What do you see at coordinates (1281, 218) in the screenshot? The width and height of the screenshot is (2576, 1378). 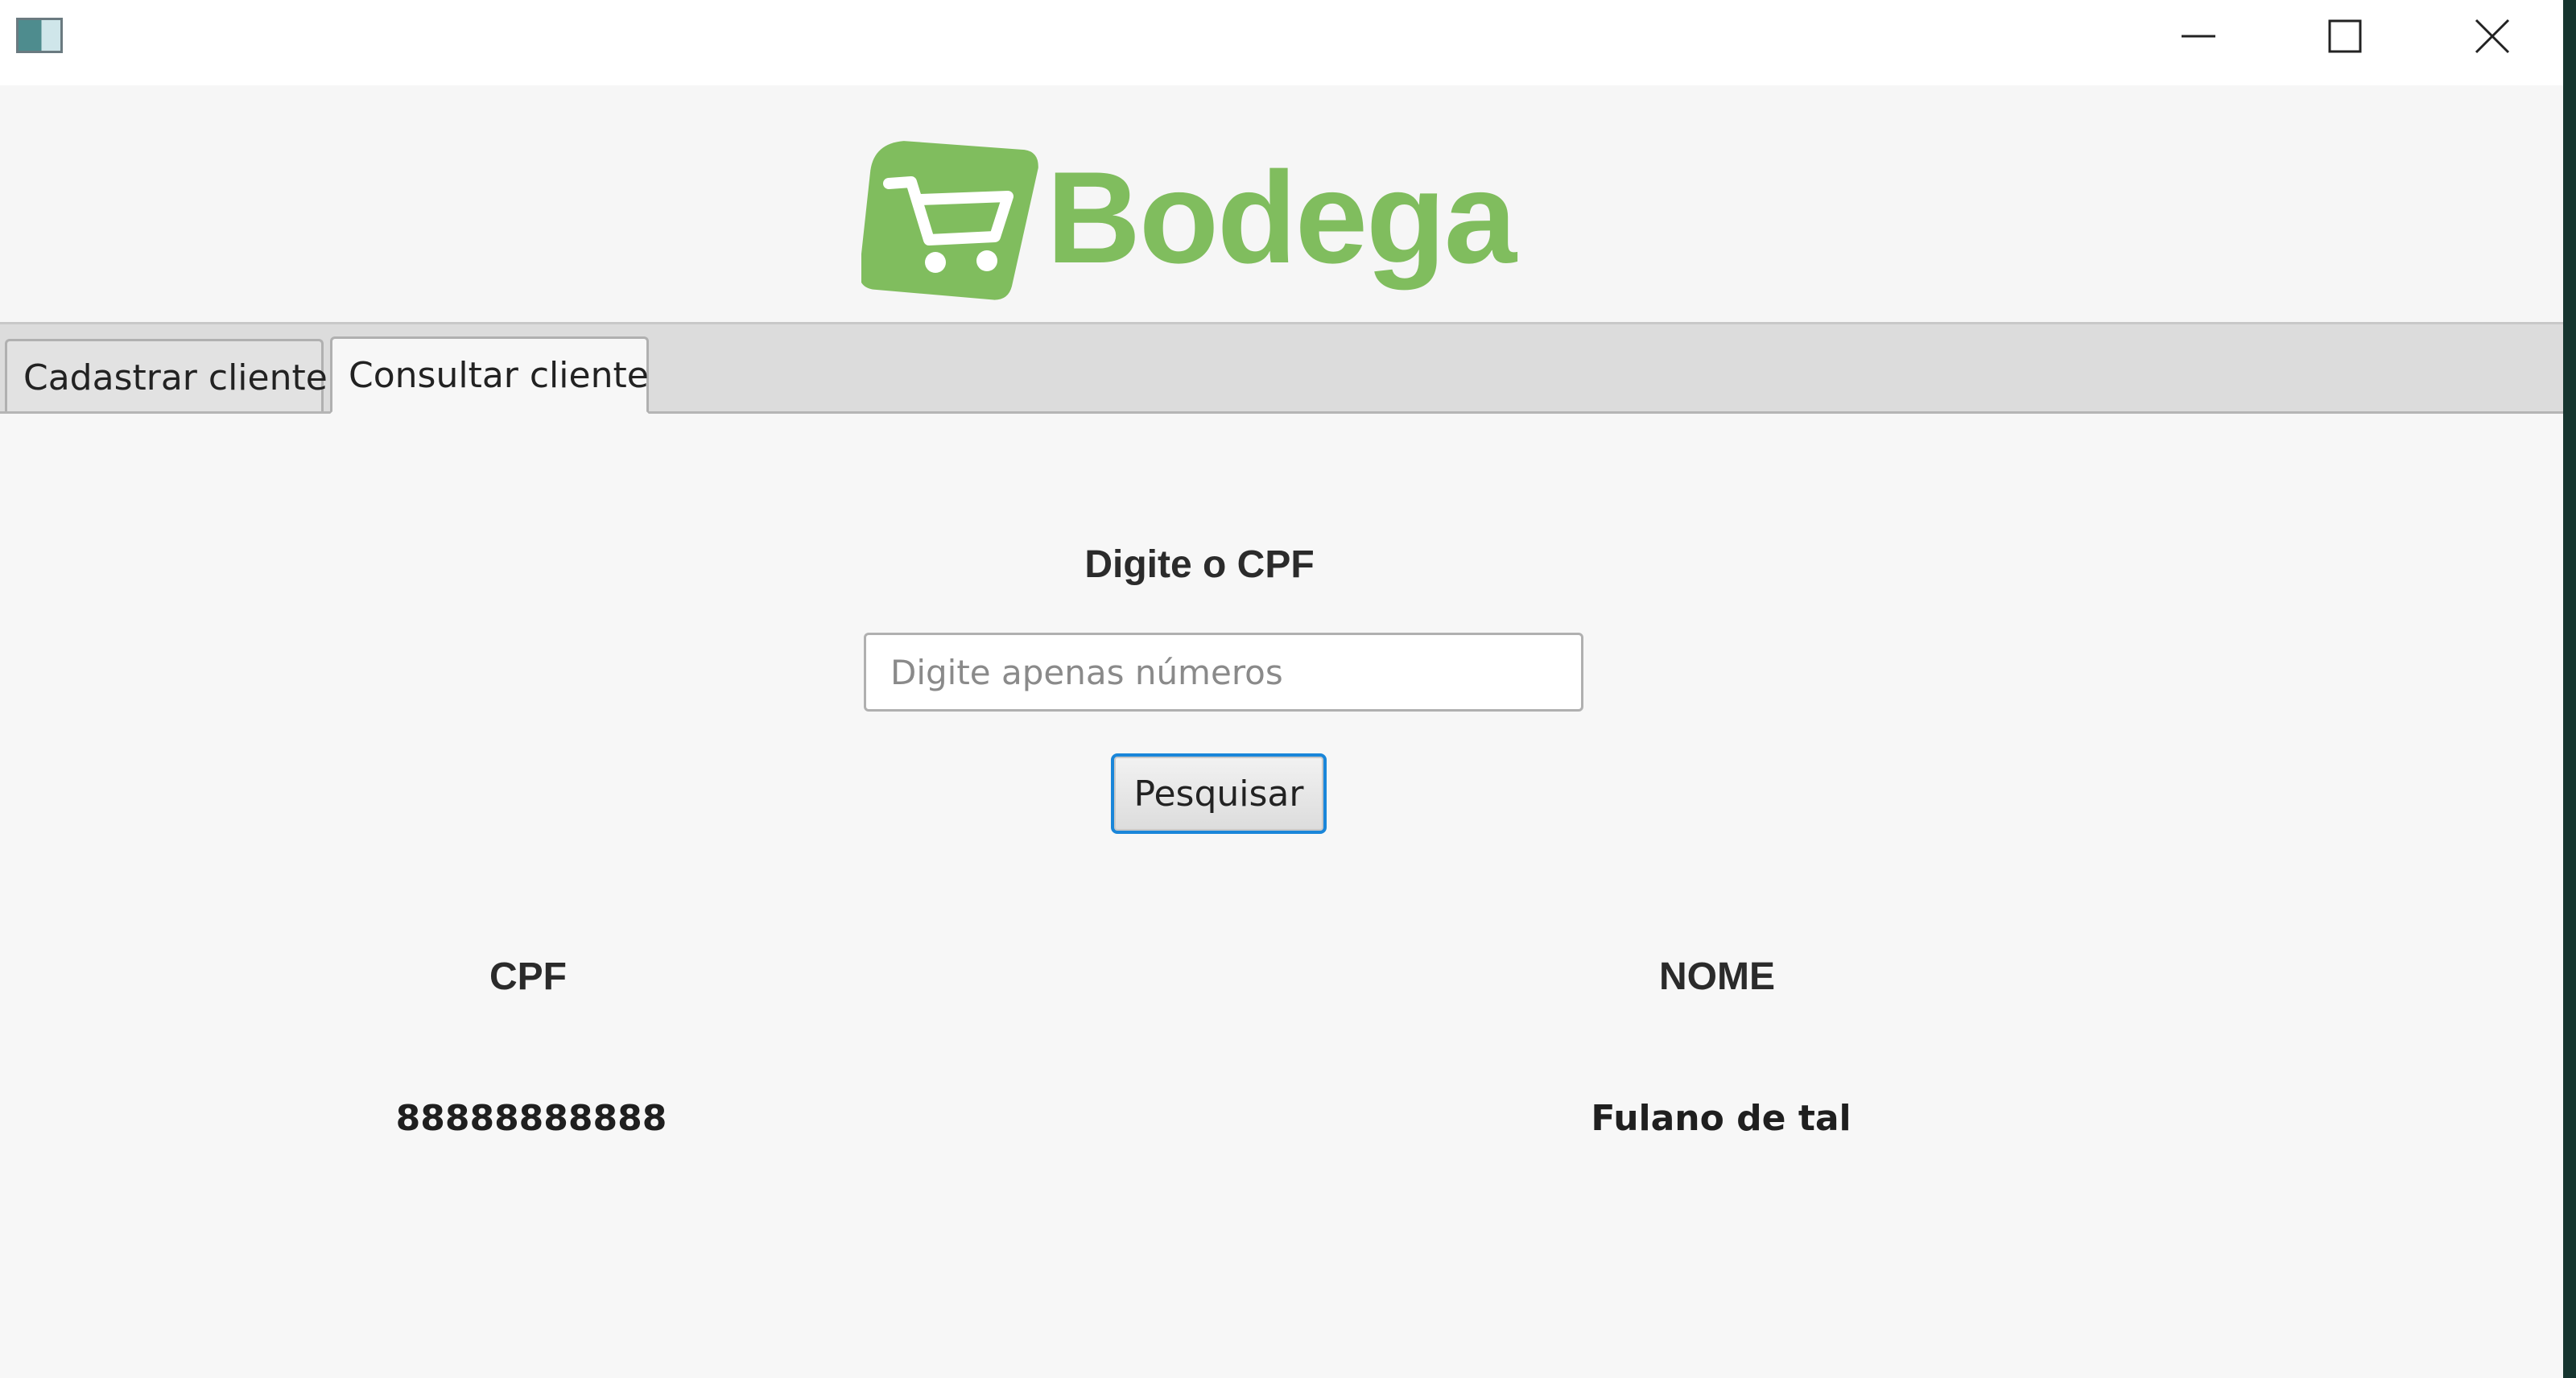 I see `logo-text: Bodega` at bounding box center [1281, 218].